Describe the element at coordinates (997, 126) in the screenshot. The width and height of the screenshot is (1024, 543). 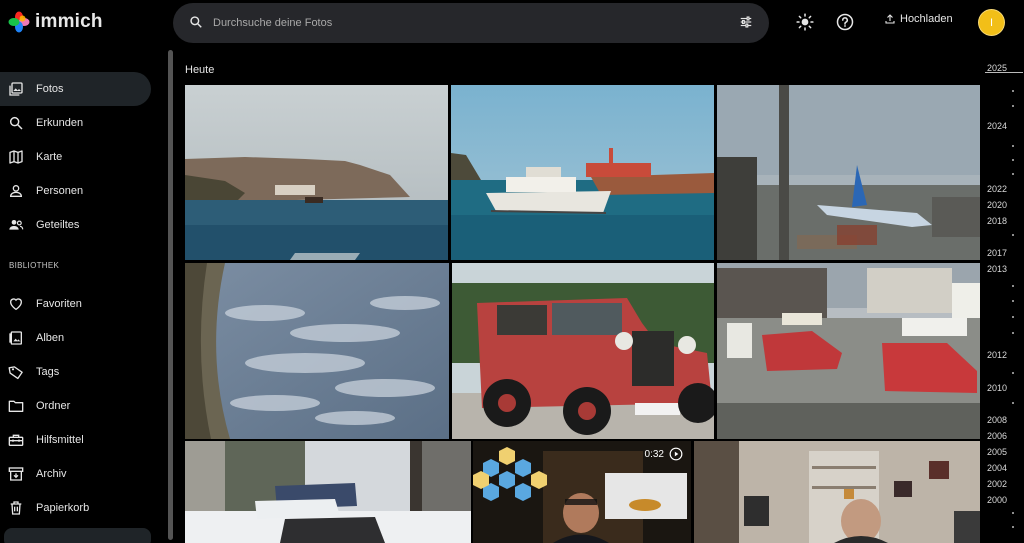
I see `timeline-year: 2024` at that location.